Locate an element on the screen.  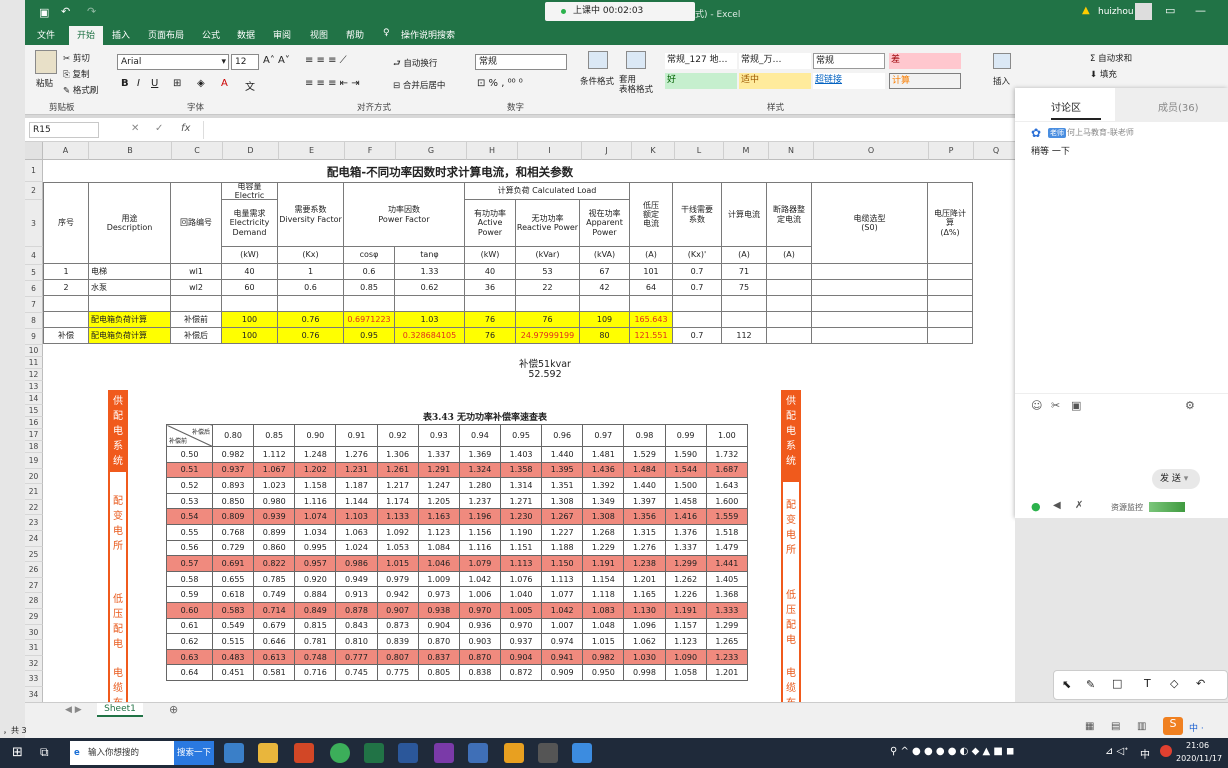
data-cell: wl1 is located at coordinates (196, 271).